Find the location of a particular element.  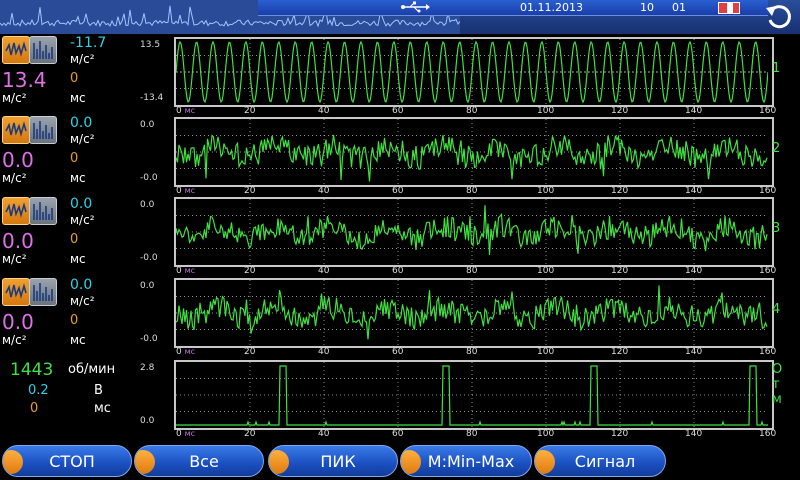

peak-button: ПИК is located at coordinates (333, 461).